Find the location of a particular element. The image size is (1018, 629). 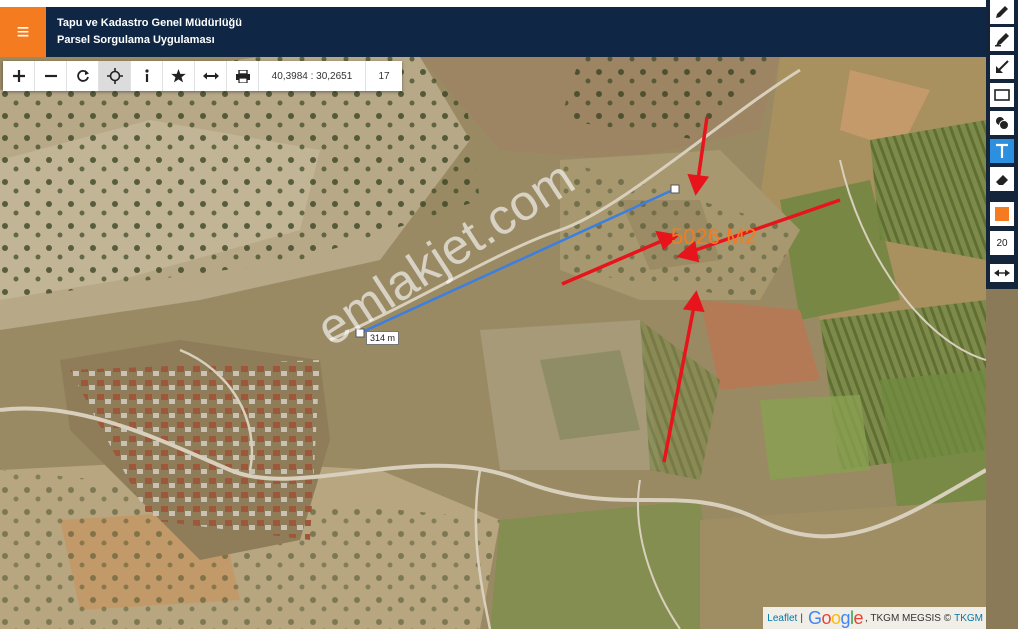

zoom-out-button is located at coordinates (51, 76).